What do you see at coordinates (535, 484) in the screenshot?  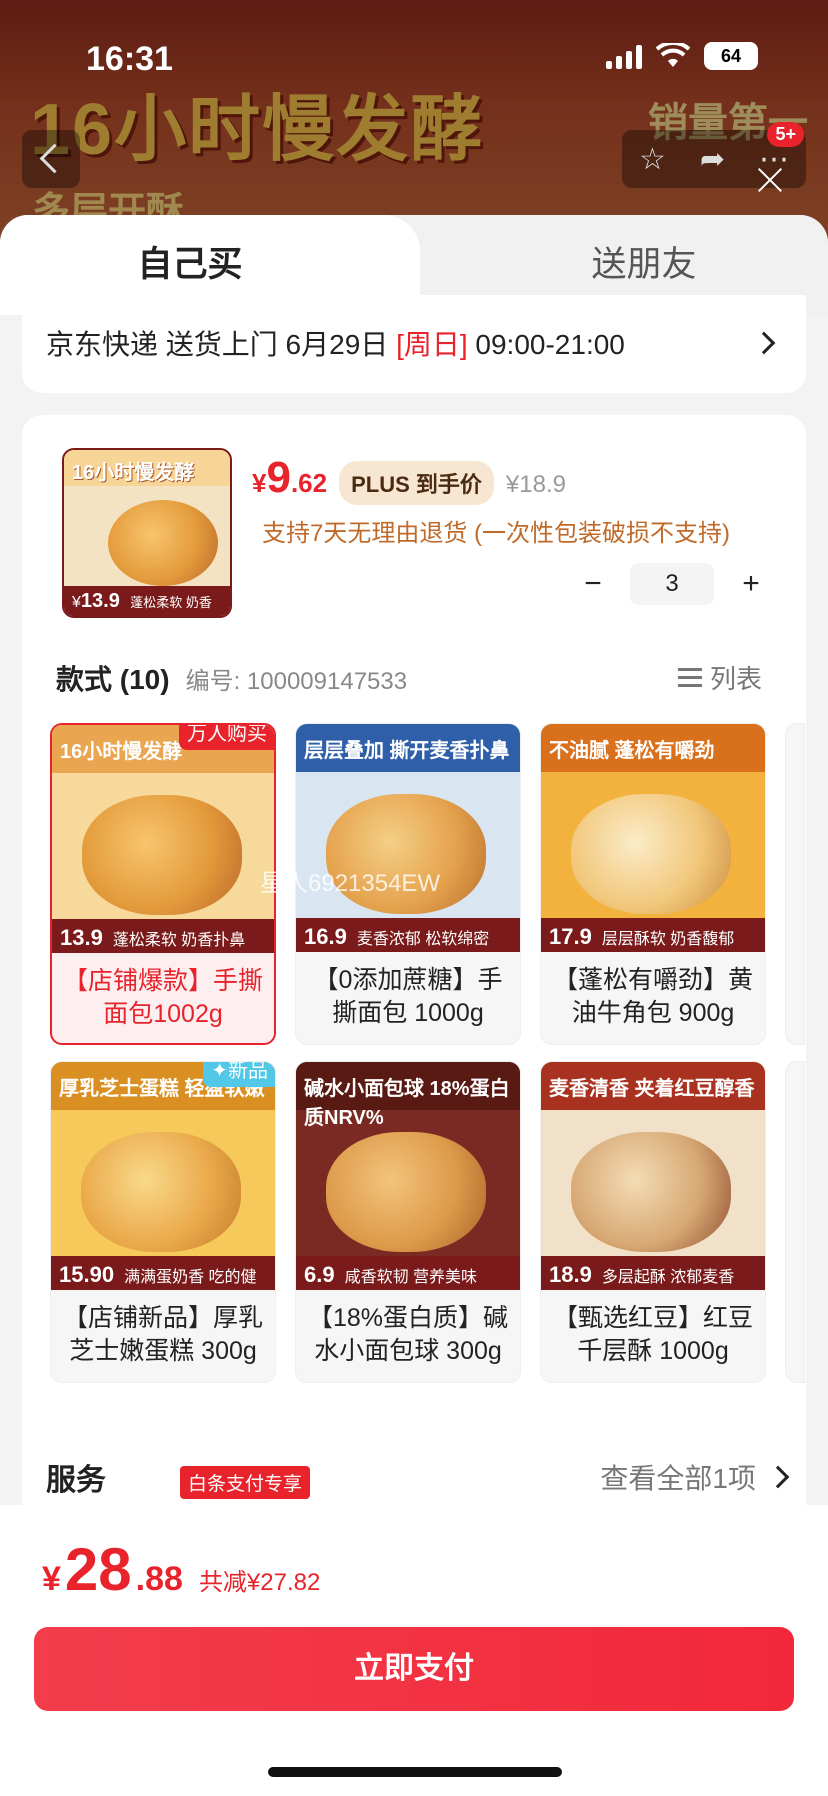 I see `original-price: ¥18.9` at bounding box center [535, 484].